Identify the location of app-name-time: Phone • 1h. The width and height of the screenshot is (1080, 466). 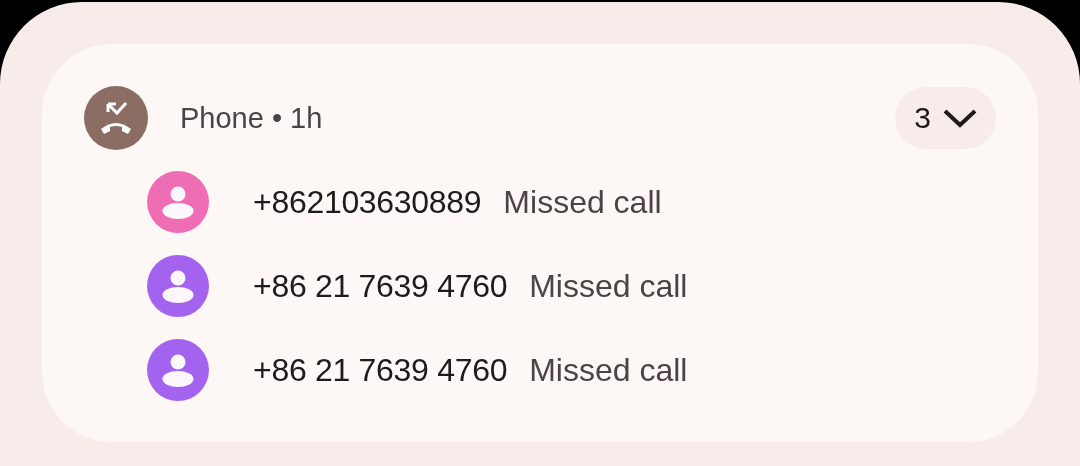
(251, 118).